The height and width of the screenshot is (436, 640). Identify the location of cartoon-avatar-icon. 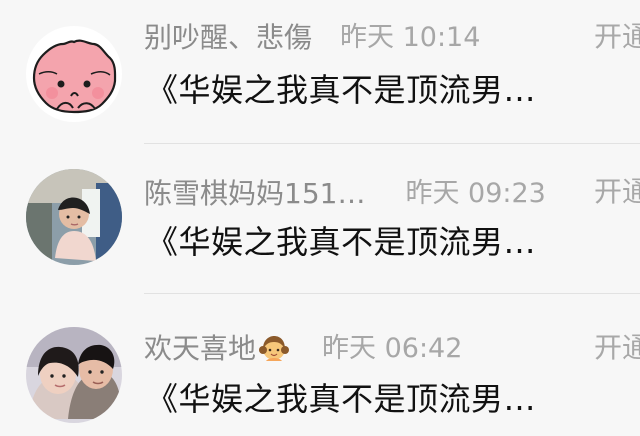
(74, 74).